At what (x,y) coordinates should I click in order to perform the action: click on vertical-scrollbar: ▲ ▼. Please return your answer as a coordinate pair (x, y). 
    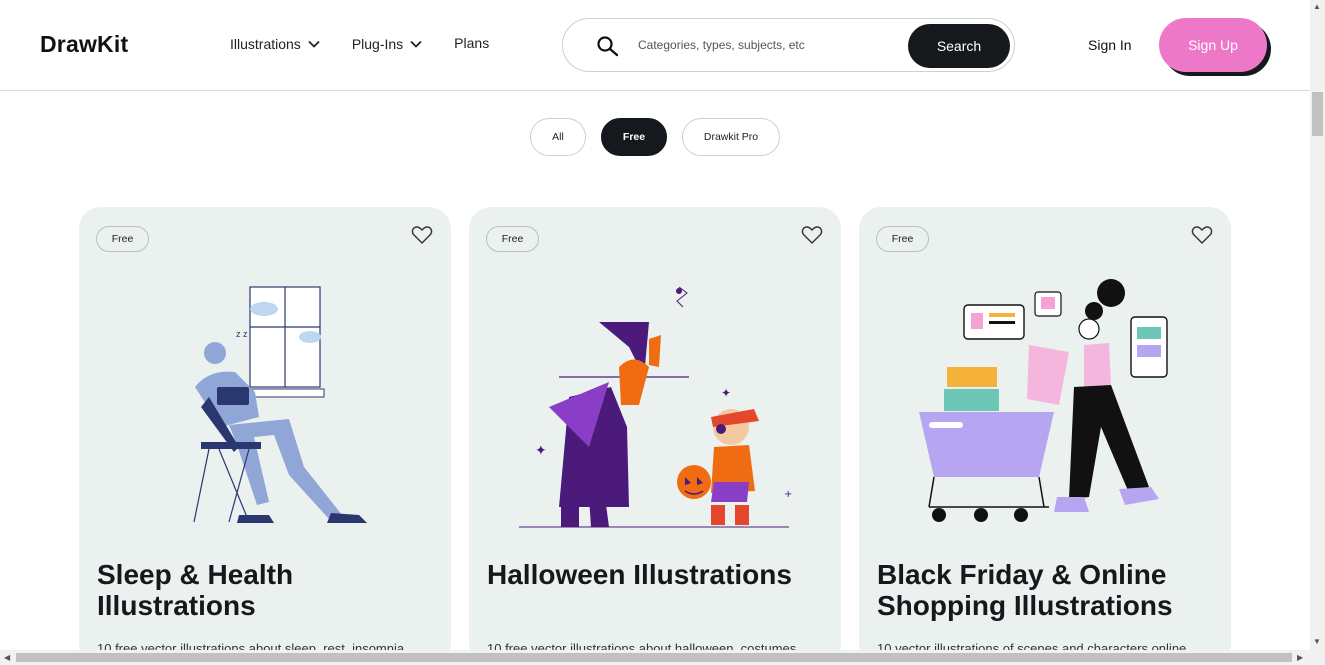
    Looking at the image, I should click on (1317, 325).